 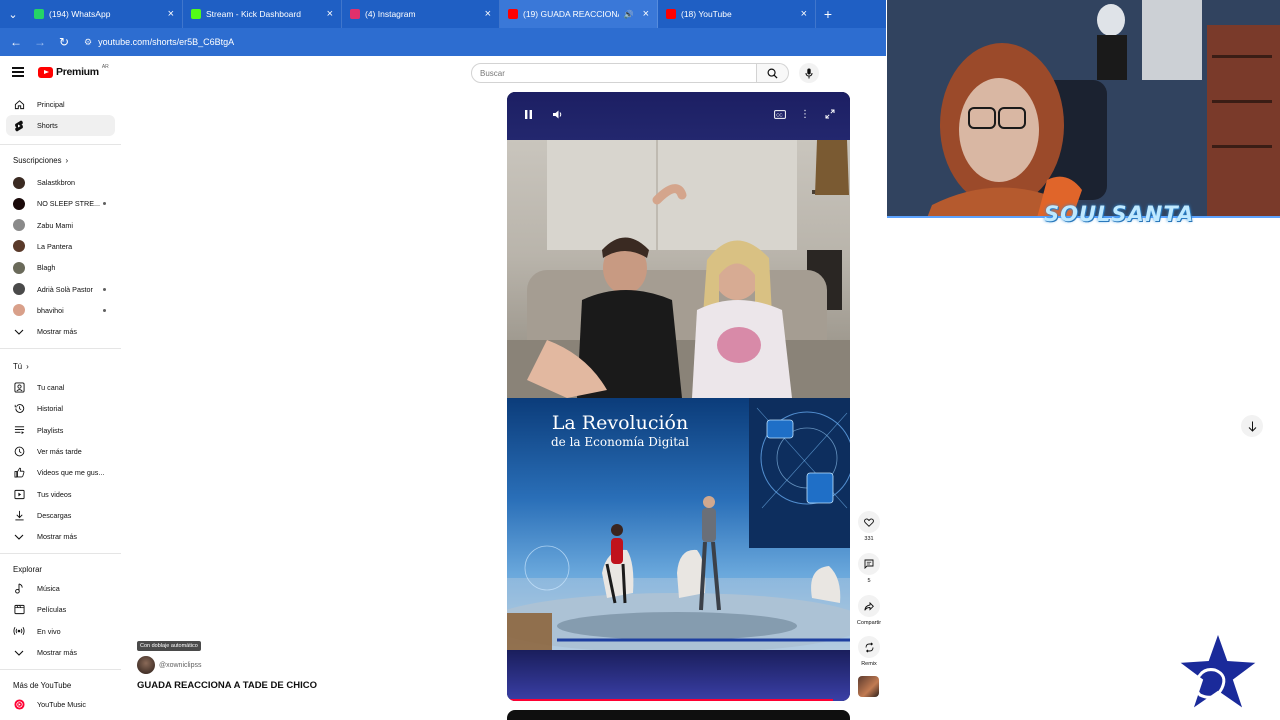 I want to click on share-button, so click(x=869, y=606).